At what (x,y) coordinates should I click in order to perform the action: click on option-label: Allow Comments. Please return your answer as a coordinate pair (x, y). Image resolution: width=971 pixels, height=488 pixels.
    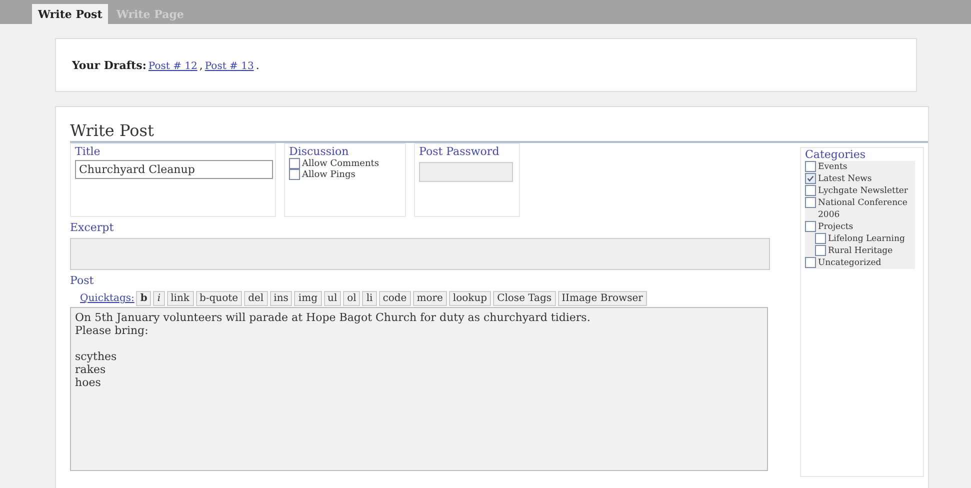
    Looking at the image, I should click on (340, 163).